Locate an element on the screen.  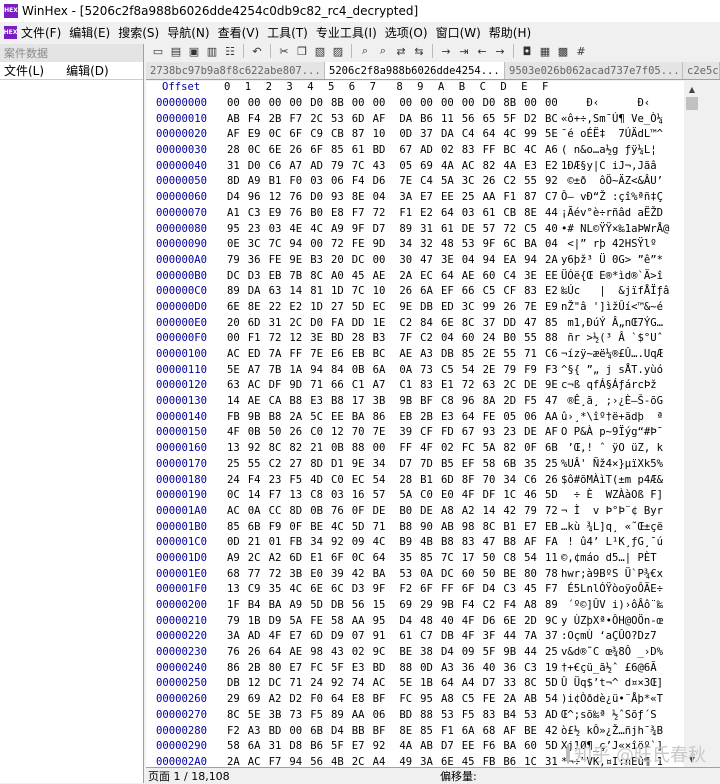
row-hex-bytes: F2 A3 BD 00 6B D4 BB BF 8E 85 F1 6A 68 AF BE 42 is located at coordinates (388, 732).